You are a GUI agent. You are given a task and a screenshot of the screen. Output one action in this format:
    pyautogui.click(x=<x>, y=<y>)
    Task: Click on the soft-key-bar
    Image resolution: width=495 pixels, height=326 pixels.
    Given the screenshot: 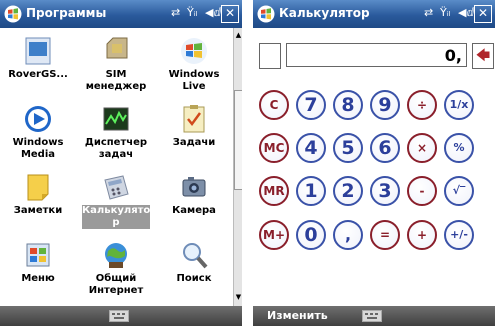 What is the action you would take?
    pyautogui.click(x=121, y=316)
    